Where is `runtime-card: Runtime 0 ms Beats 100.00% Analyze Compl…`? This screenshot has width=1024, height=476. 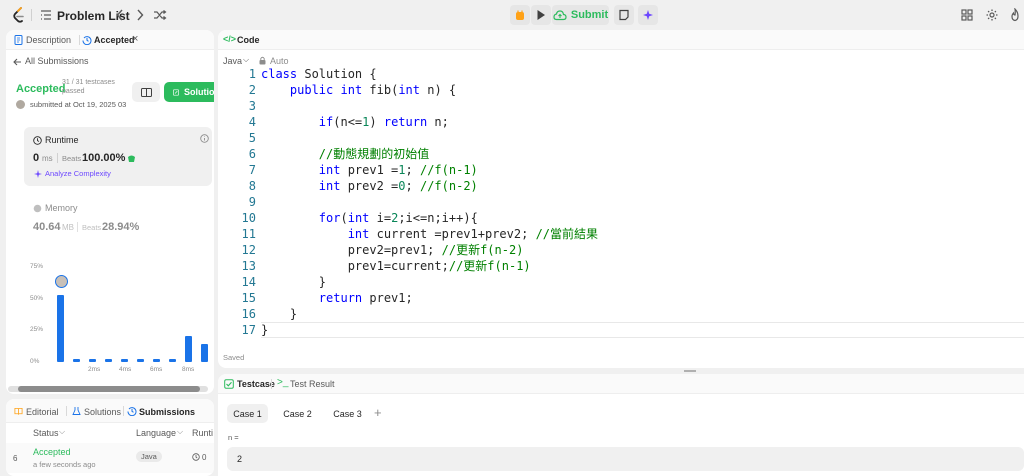 runtime-card: Runtime 0 ms Beats 100.00% Analyze Compl… is located at coordinates (118, 156).